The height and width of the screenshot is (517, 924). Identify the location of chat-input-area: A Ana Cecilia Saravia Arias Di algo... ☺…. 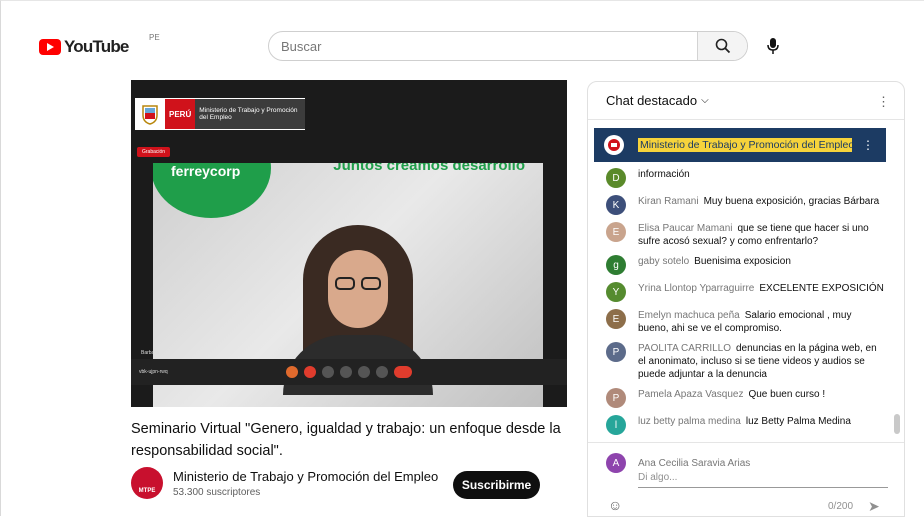
(746, 479).